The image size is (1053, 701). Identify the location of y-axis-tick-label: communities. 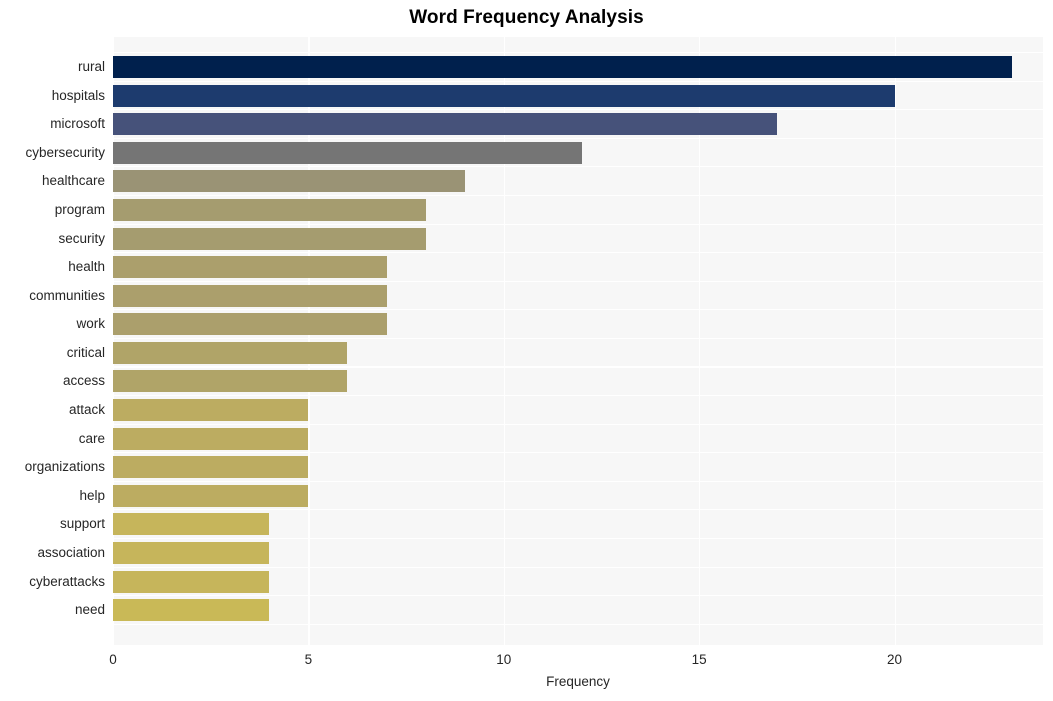
(67, 295).